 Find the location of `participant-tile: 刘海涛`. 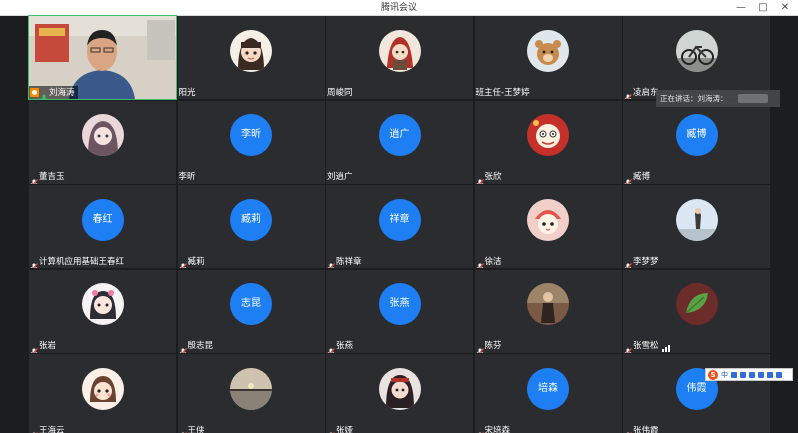

participant-tile: 刘海涛 is located at coordinates (102, 57).